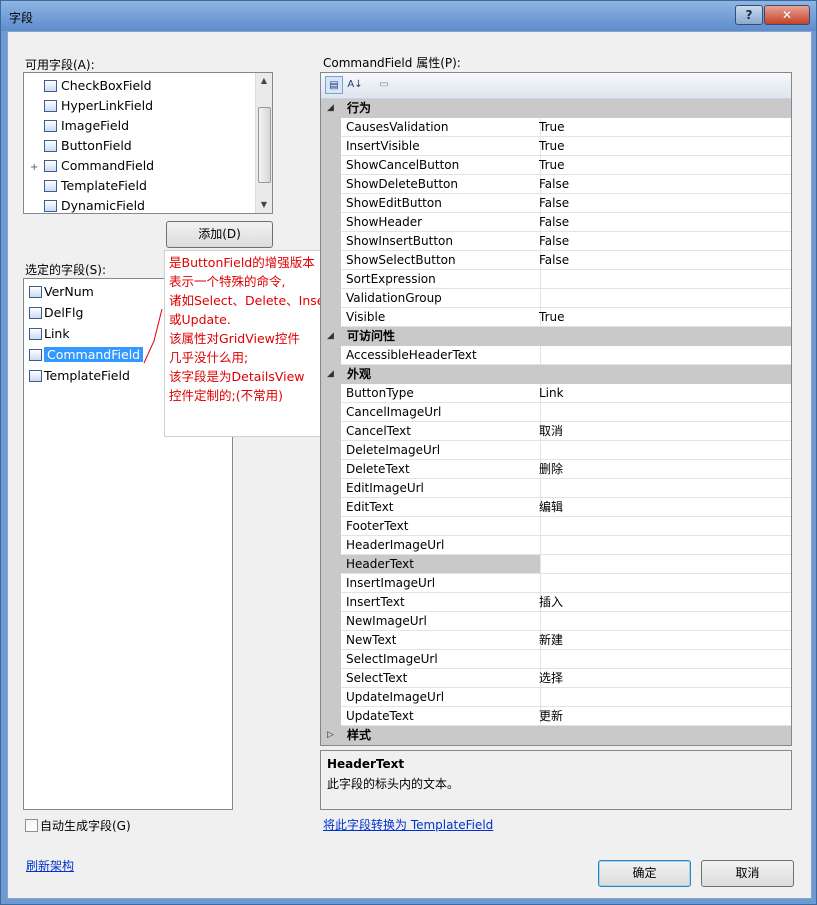 The image size is (817, 905). I want to click on property-row: EditText 编辑, so click(556, 507).